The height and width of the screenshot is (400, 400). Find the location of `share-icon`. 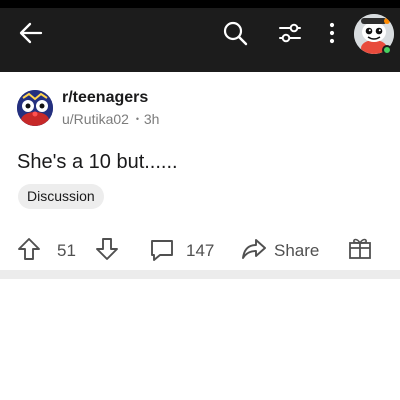

share-icon is located at coordinates (254, 249).